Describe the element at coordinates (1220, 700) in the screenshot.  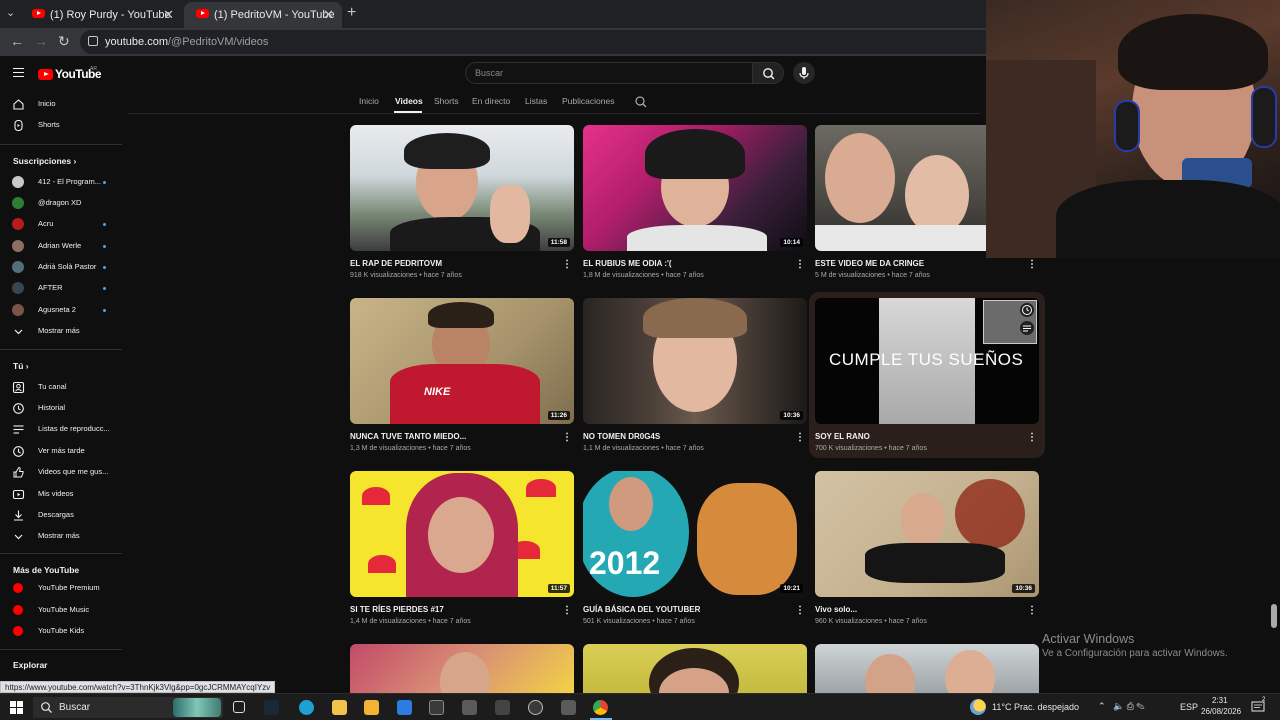
I see `clock-time: 2:31` at that location.